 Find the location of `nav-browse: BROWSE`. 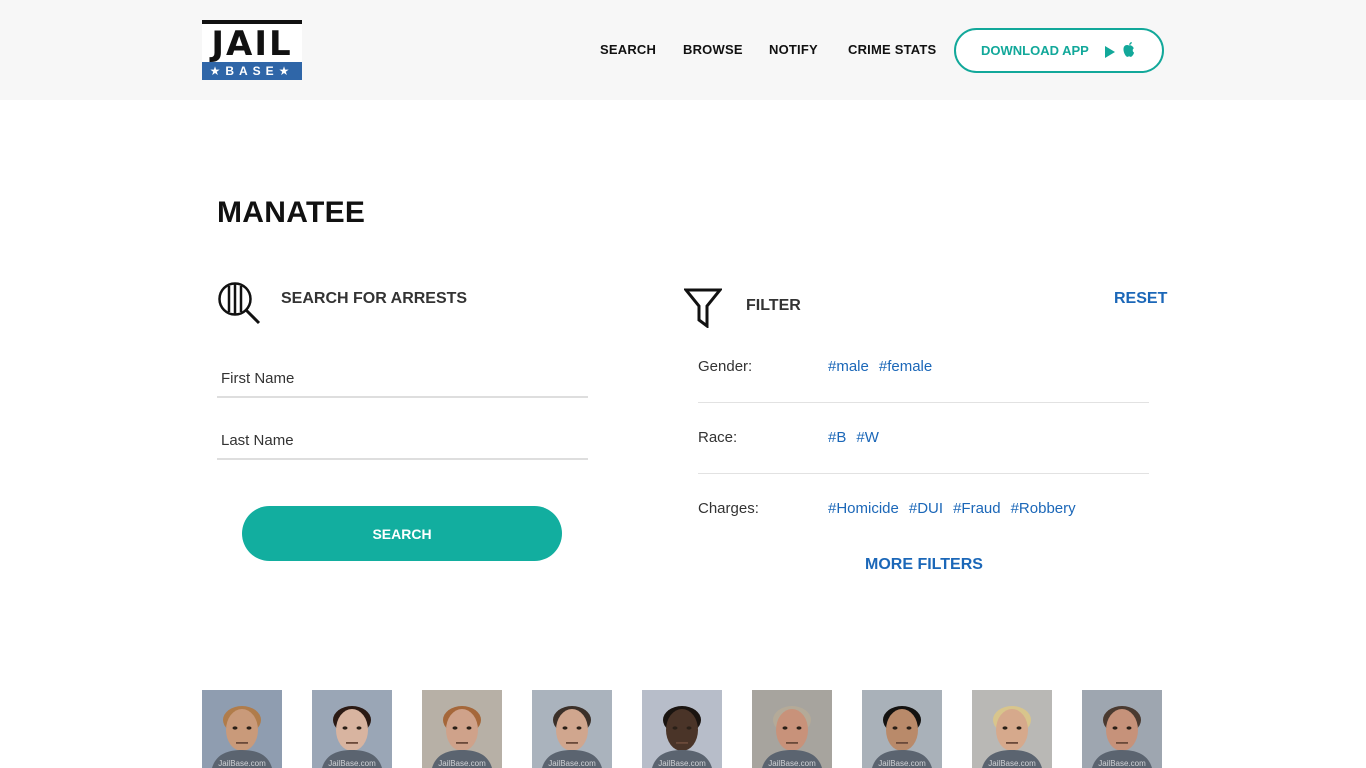

nav-browse: BROWSE is located at coordinates (713, 51).